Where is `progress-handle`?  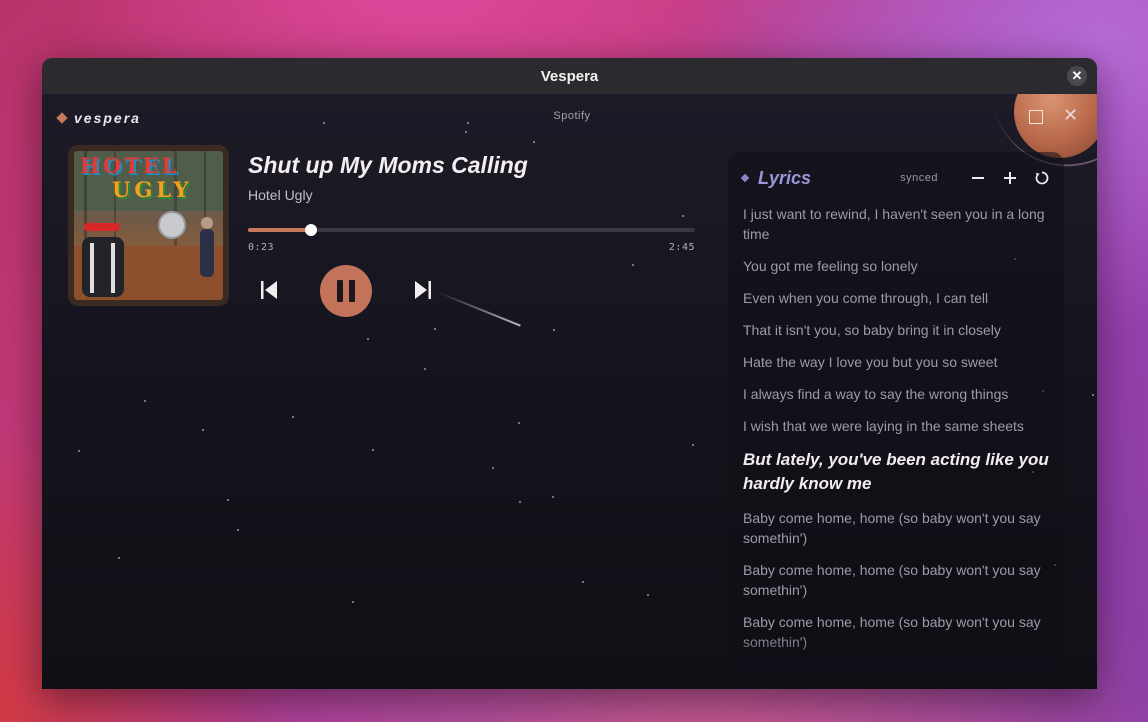
progress-handle is located at coordinates (310, 230).